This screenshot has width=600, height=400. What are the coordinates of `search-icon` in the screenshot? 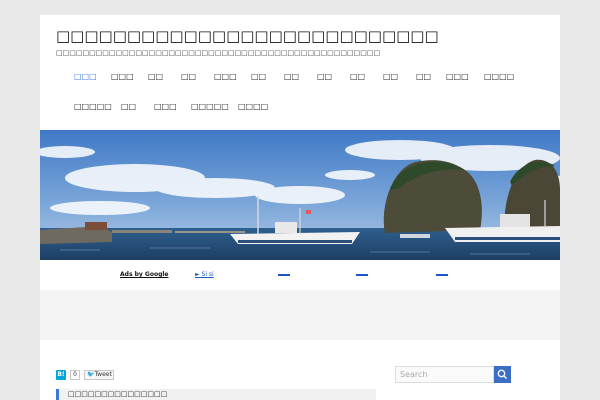 It's located at (502, 374).